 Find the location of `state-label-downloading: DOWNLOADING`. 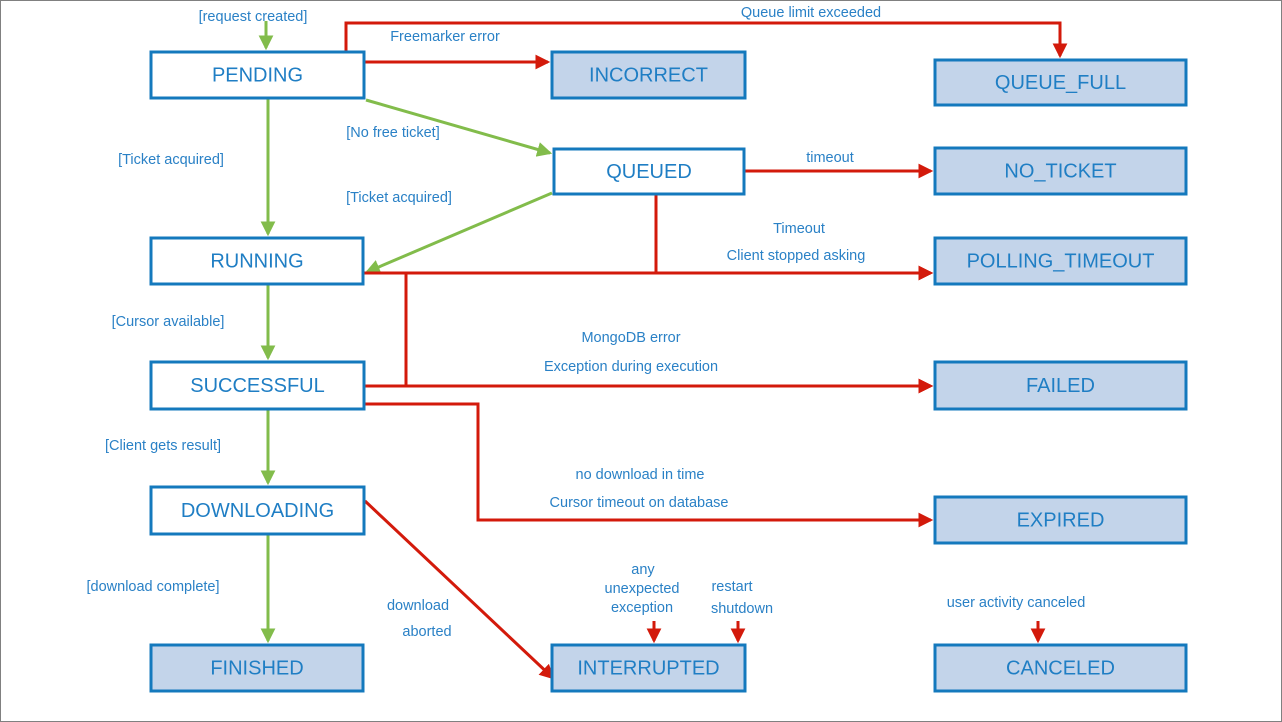

state-label-downloading: DOWNLOADING is located at coordinates (257, 511).